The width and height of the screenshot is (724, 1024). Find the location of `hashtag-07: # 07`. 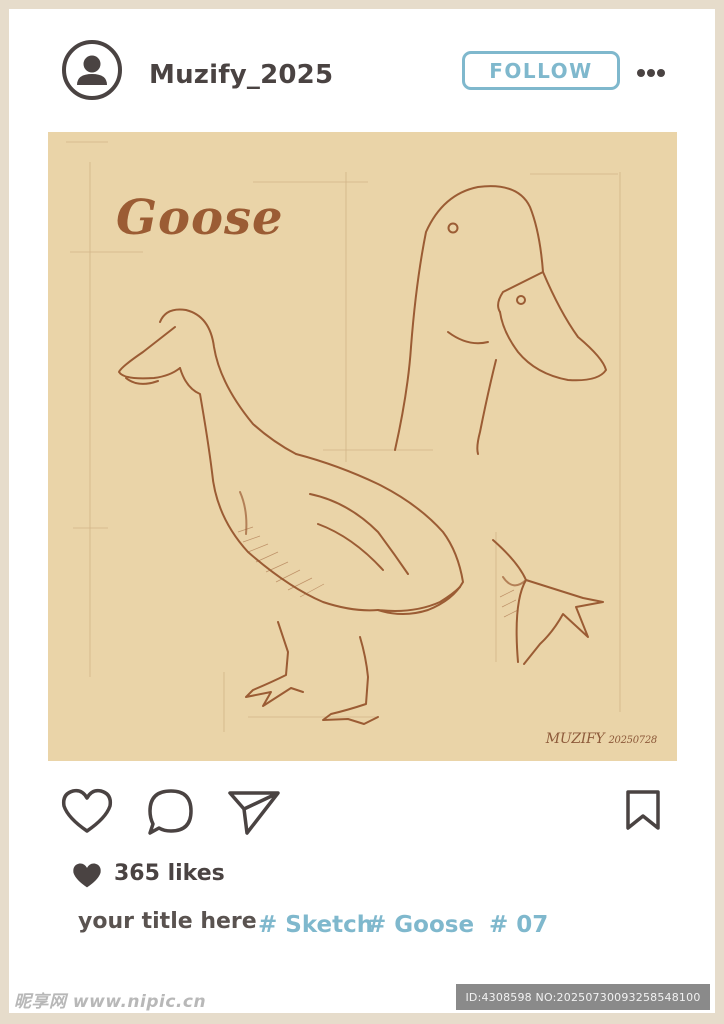

hashtag-07: # 07 is located at coordinates (518, 925).